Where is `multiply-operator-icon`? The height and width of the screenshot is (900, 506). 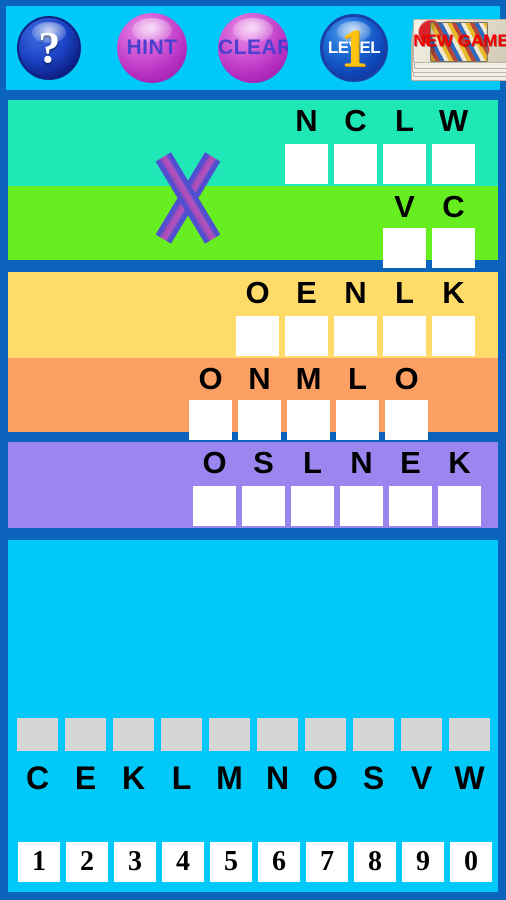 multiply-operator-icon is located at coordinates (188, 198).